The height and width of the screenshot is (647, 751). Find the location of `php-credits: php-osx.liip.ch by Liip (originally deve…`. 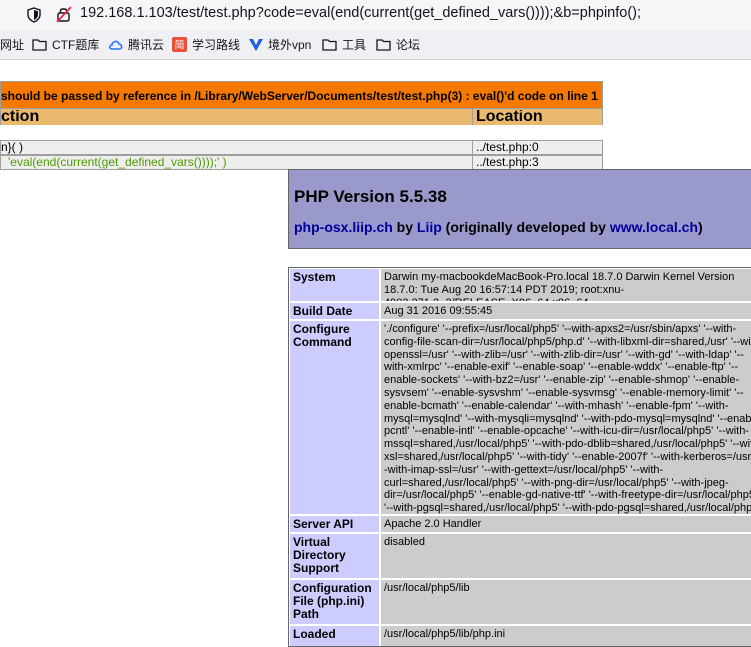

php-credits: php-osx.liip.ch by Liip (originally deve… is located at coordinates (498, 227).